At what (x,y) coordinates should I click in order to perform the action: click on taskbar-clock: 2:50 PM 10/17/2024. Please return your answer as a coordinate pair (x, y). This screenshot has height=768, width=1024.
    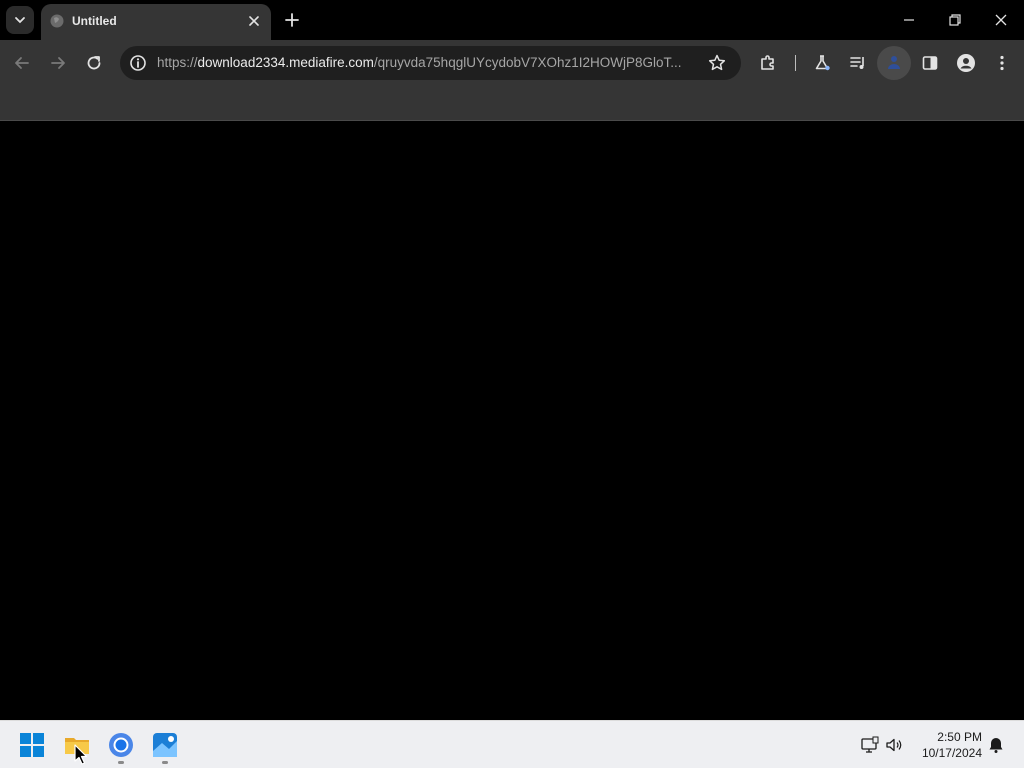
    Looking at the image, I should click on (947, 745).